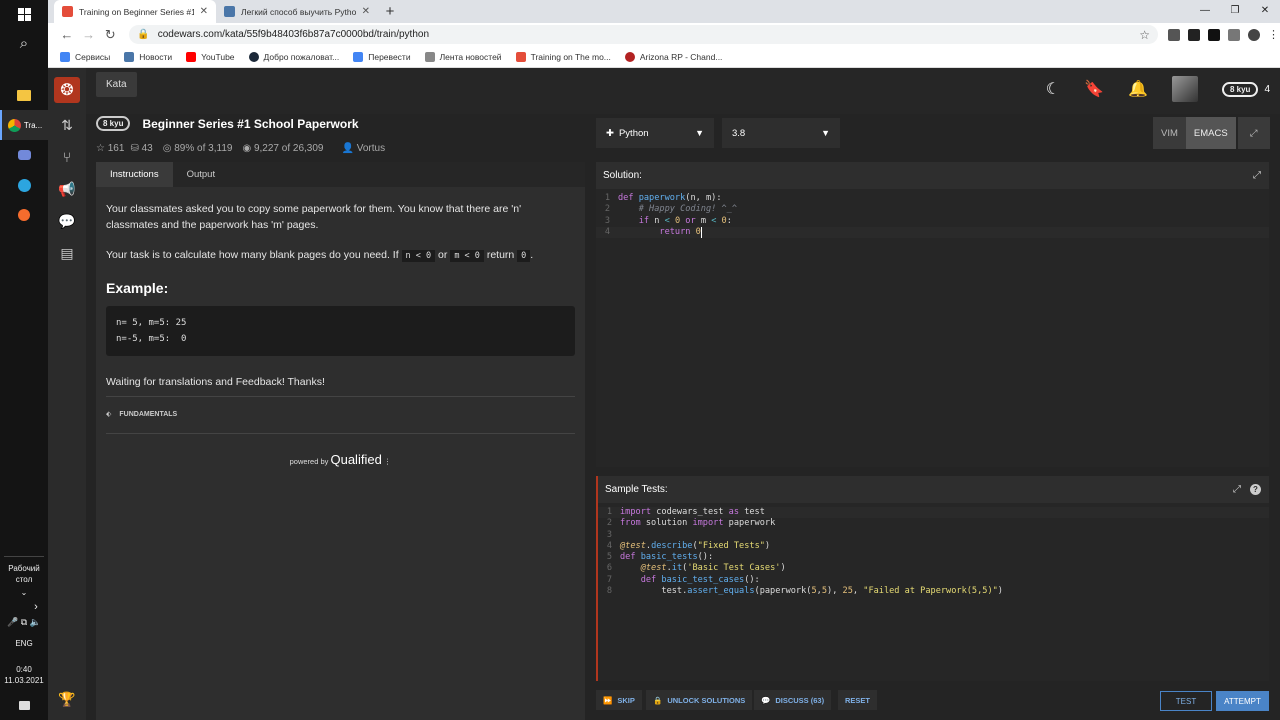 The image size is (1280, 720). Describe the element at coordinates (781, 133) in the screenshot. I see `version-select: 3.8 ▼` at that location.